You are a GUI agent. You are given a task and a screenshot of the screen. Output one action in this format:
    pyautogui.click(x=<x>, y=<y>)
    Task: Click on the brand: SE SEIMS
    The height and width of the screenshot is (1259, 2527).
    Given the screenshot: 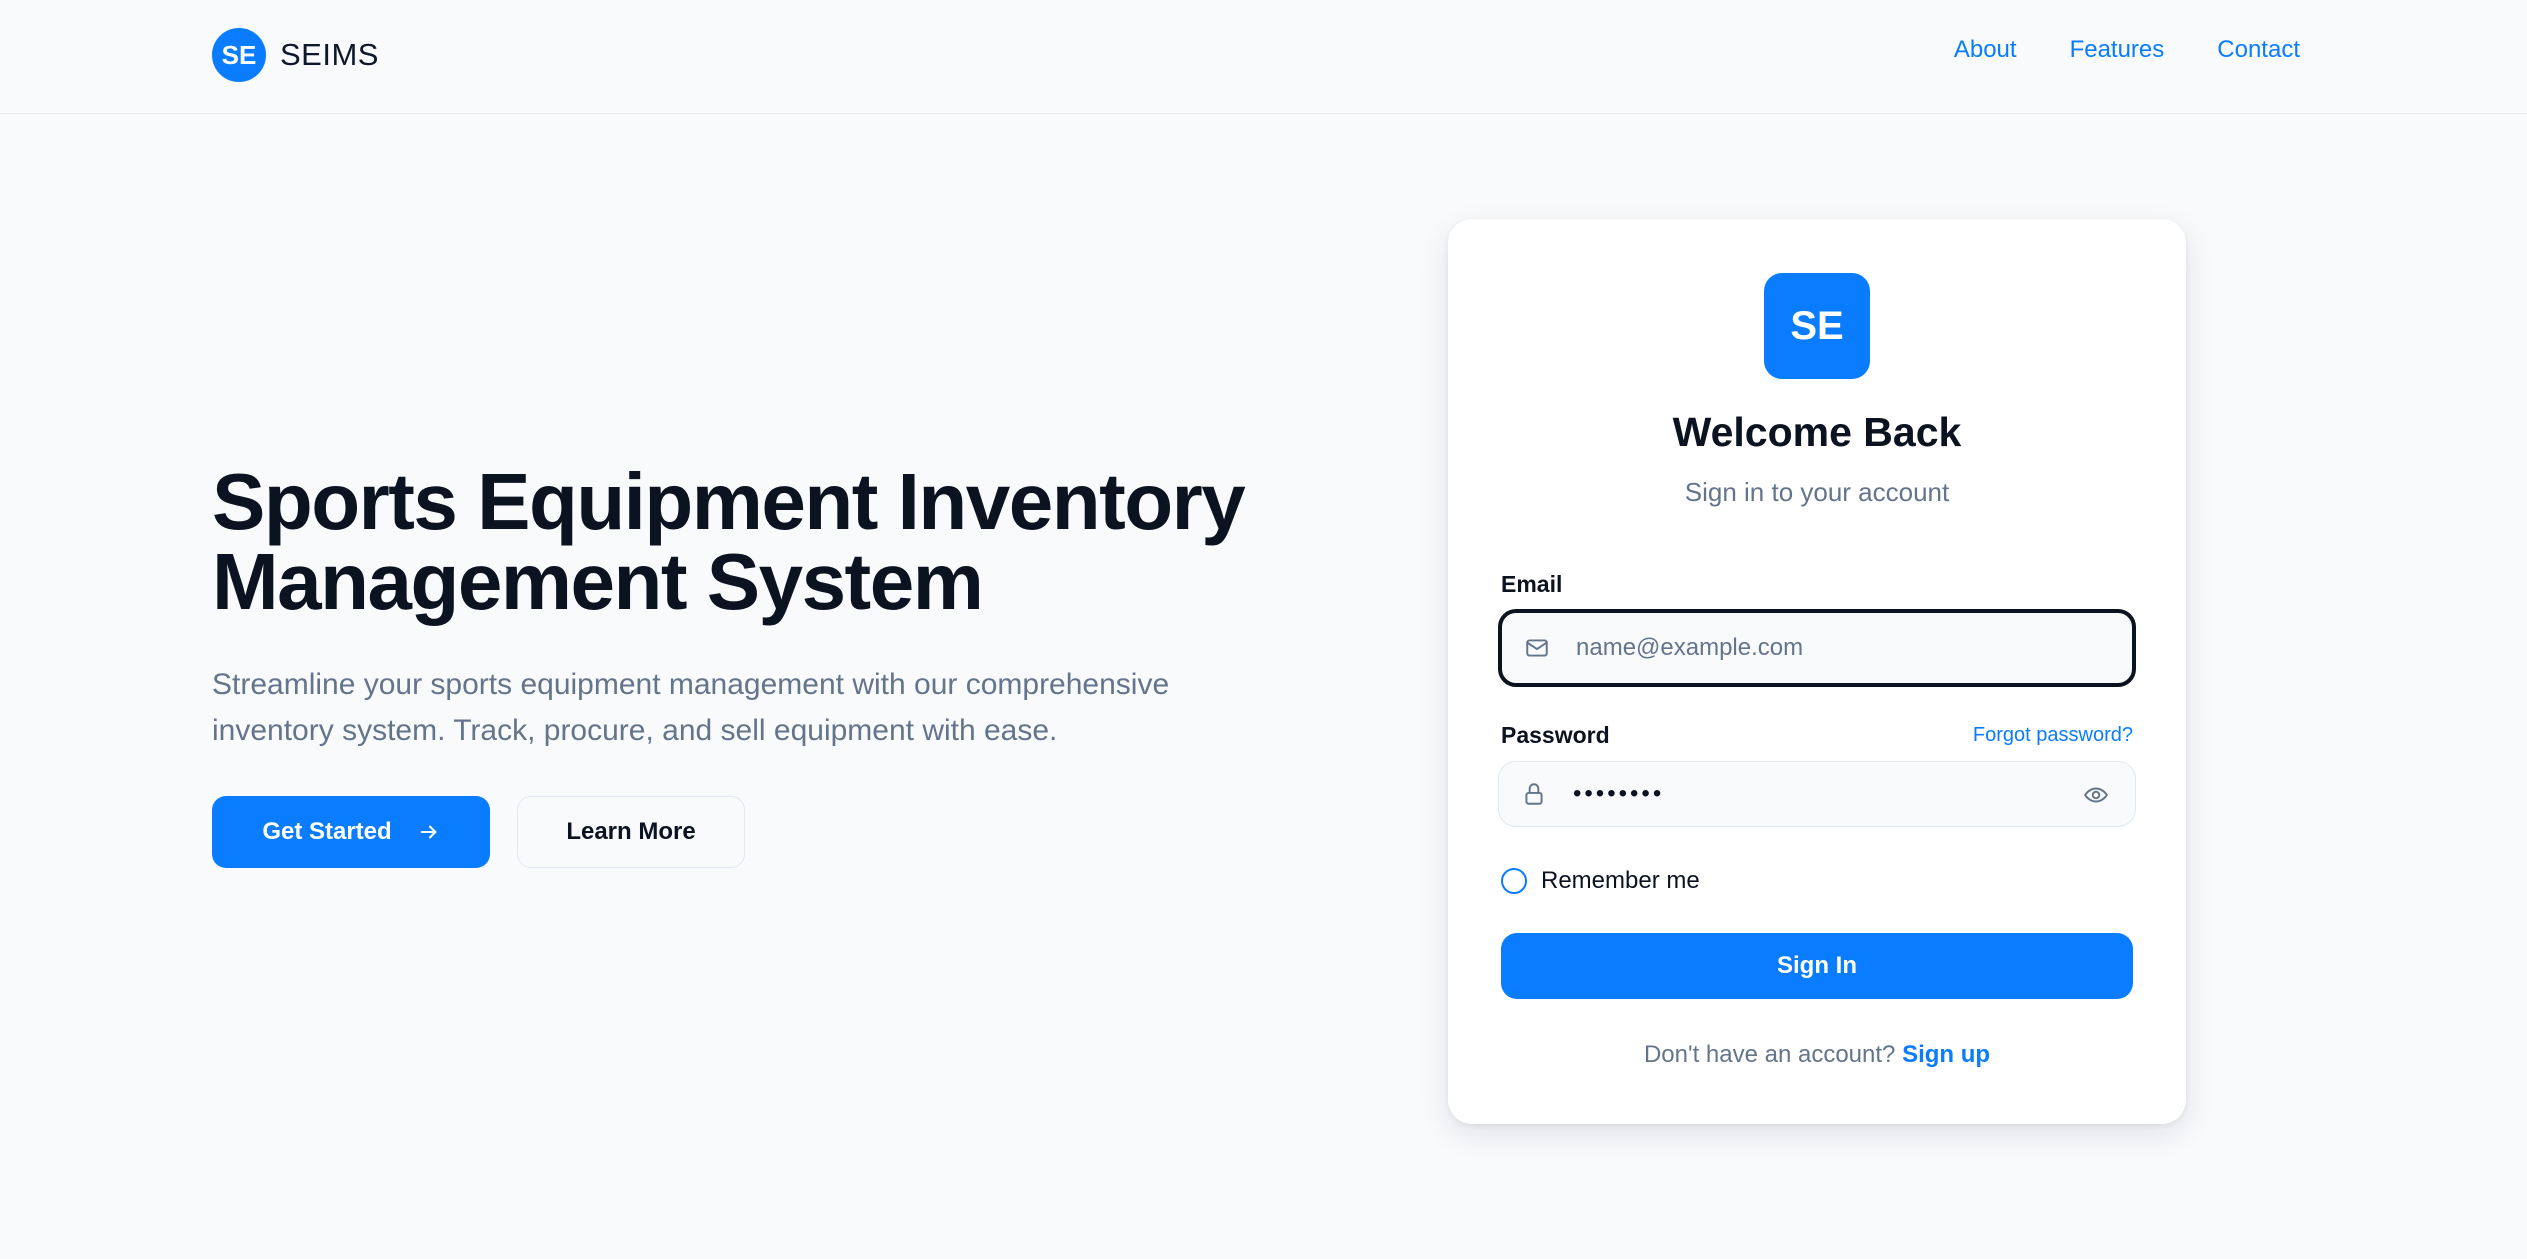 What is the action you would take?
    pyautogui.click(x=295, y=55)
    